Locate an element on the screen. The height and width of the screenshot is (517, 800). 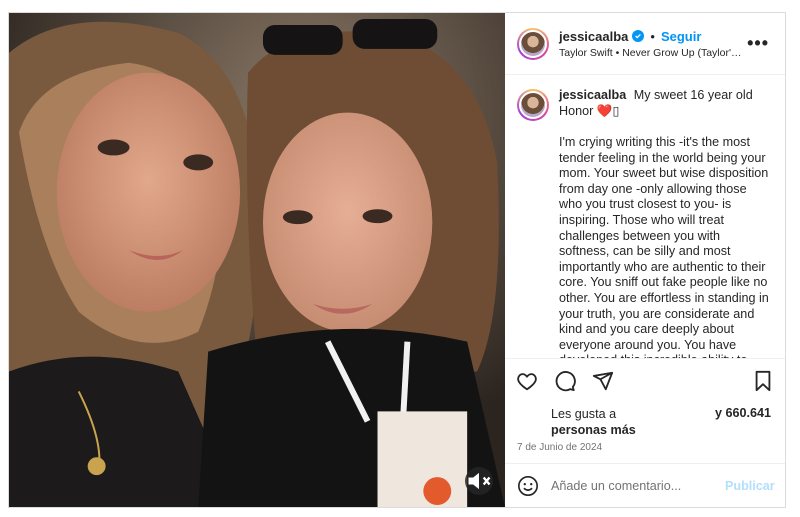
mute-button is located at coordinates (479, 481).